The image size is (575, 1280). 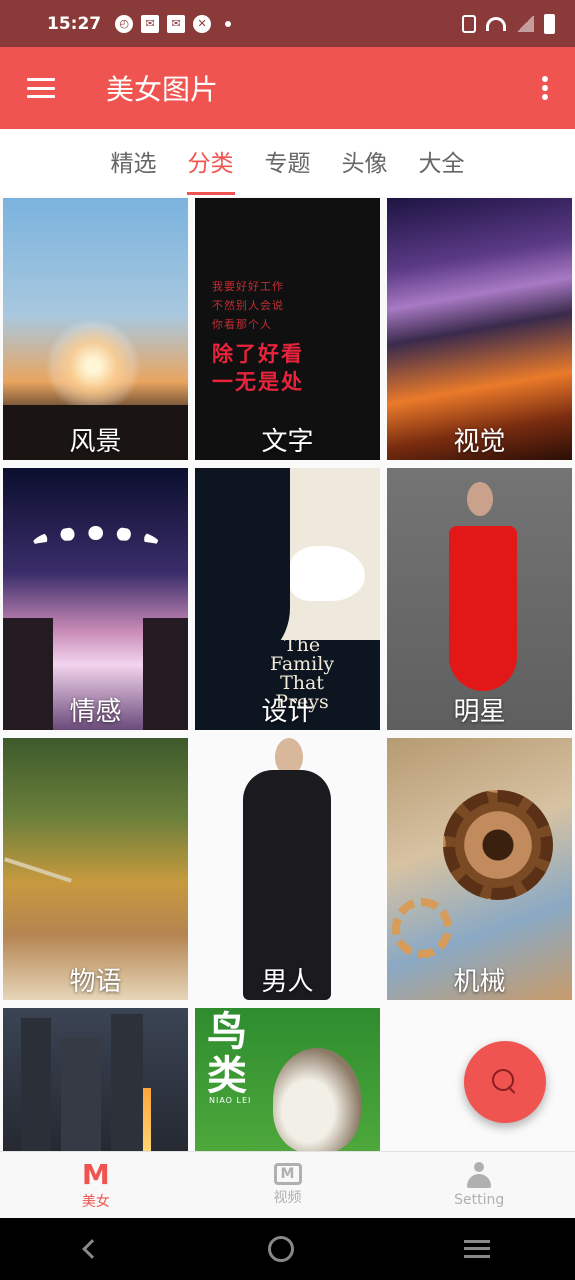 What do you see at coordinates (287, 1198) in the screenshot?
I see `nav-label: 视频` at bounding box center [287, 1198].